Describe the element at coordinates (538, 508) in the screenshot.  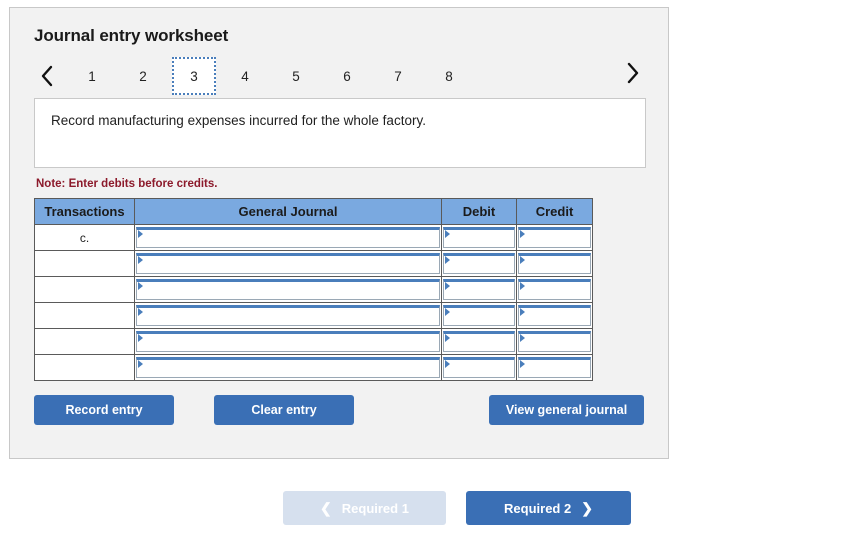
I see `required-2-label: Required 2` at that location.